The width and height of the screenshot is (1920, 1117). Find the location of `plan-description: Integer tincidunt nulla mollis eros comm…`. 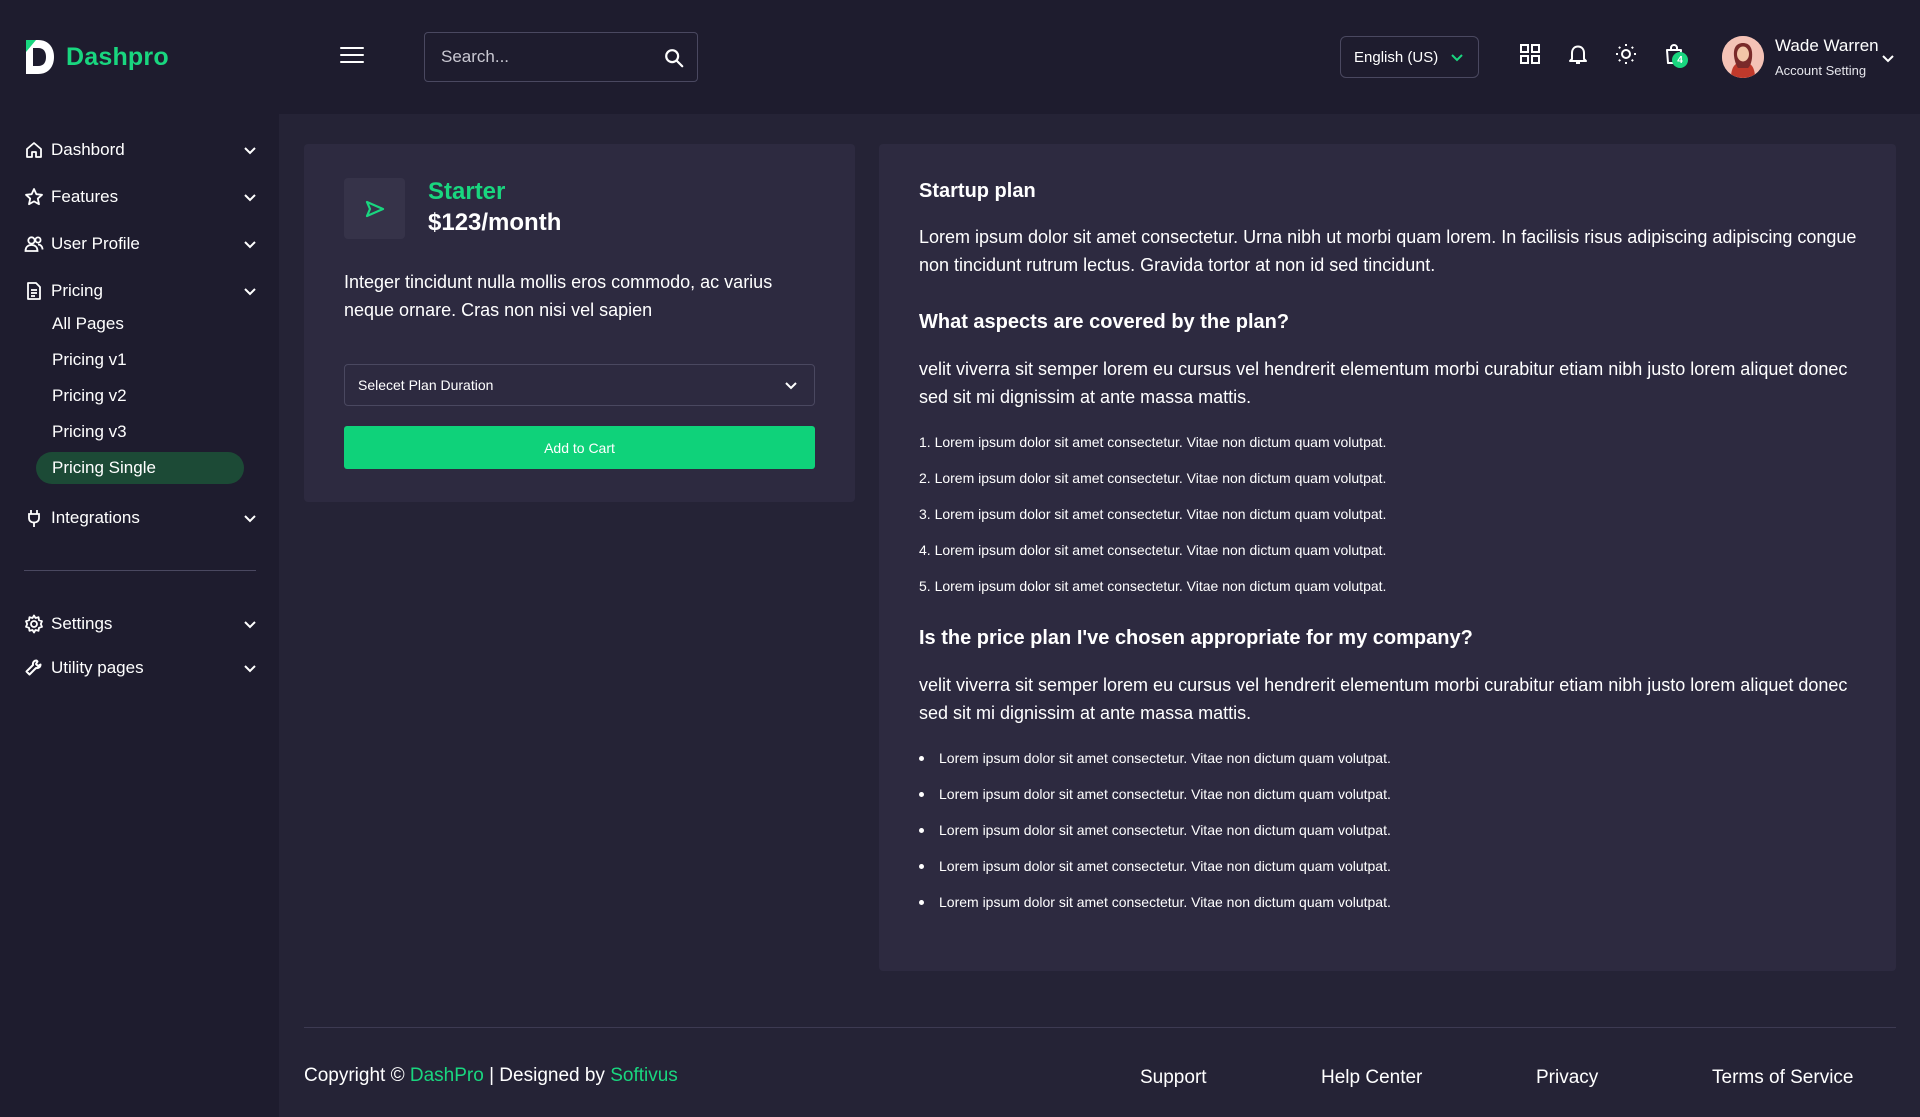

plan-description: Integer tincidunt nulla mollis eros comm… is located at coordinates (558, 296).